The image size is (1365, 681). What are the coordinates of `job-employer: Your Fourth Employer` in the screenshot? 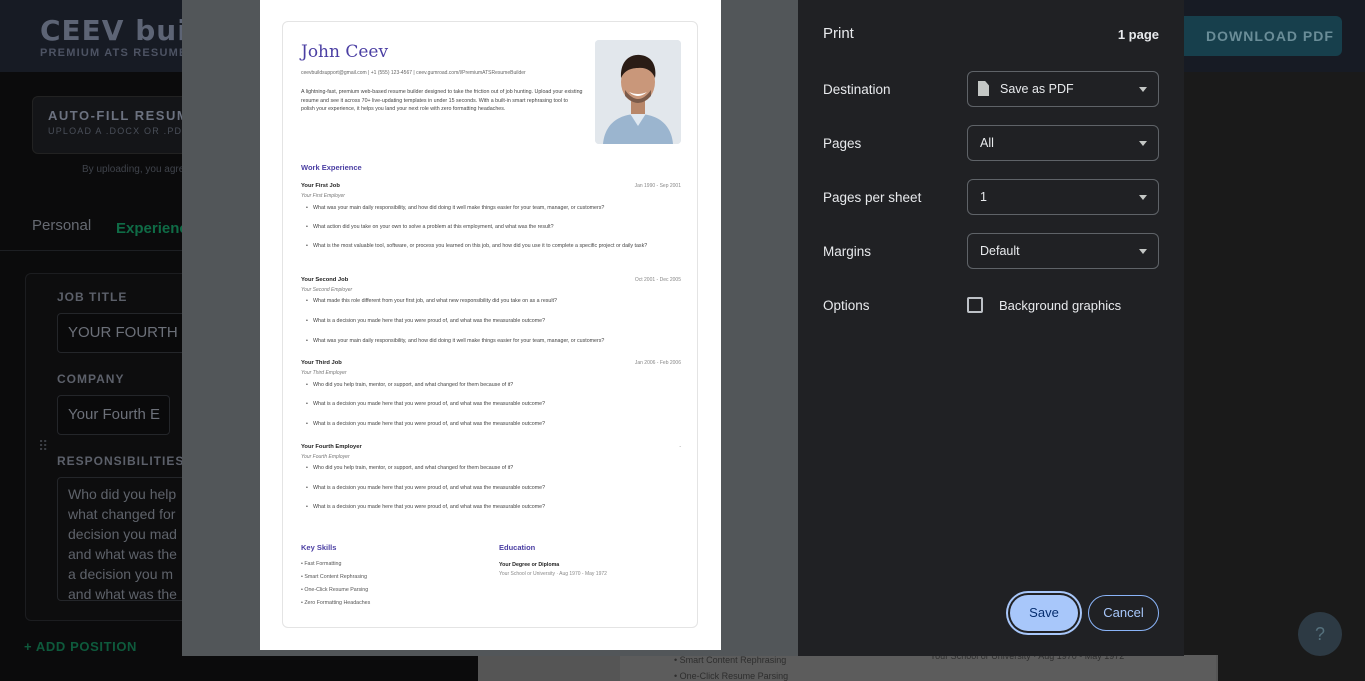 It's located at (325, 457).